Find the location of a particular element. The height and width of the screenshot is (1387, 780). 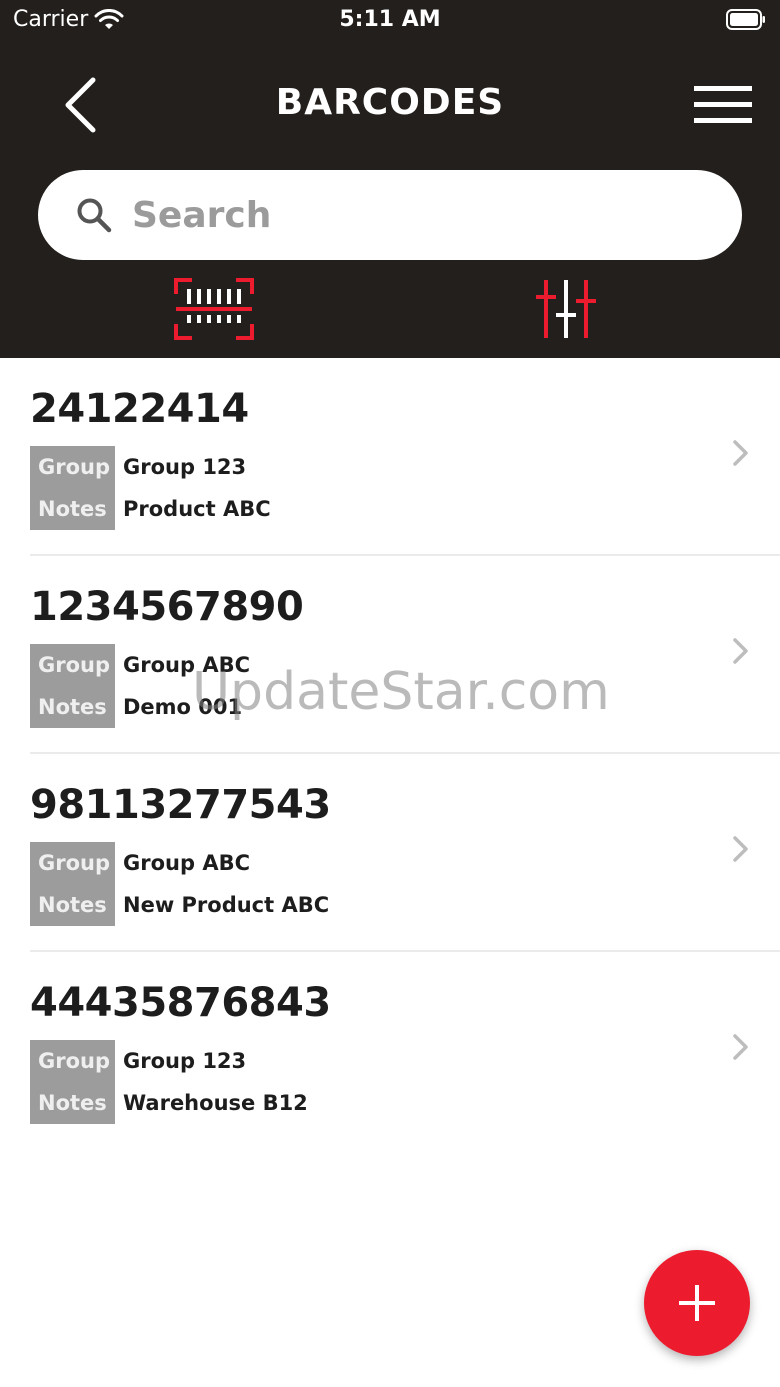

barcode-number: 44435876843 is located at coordinates (180, 1003).